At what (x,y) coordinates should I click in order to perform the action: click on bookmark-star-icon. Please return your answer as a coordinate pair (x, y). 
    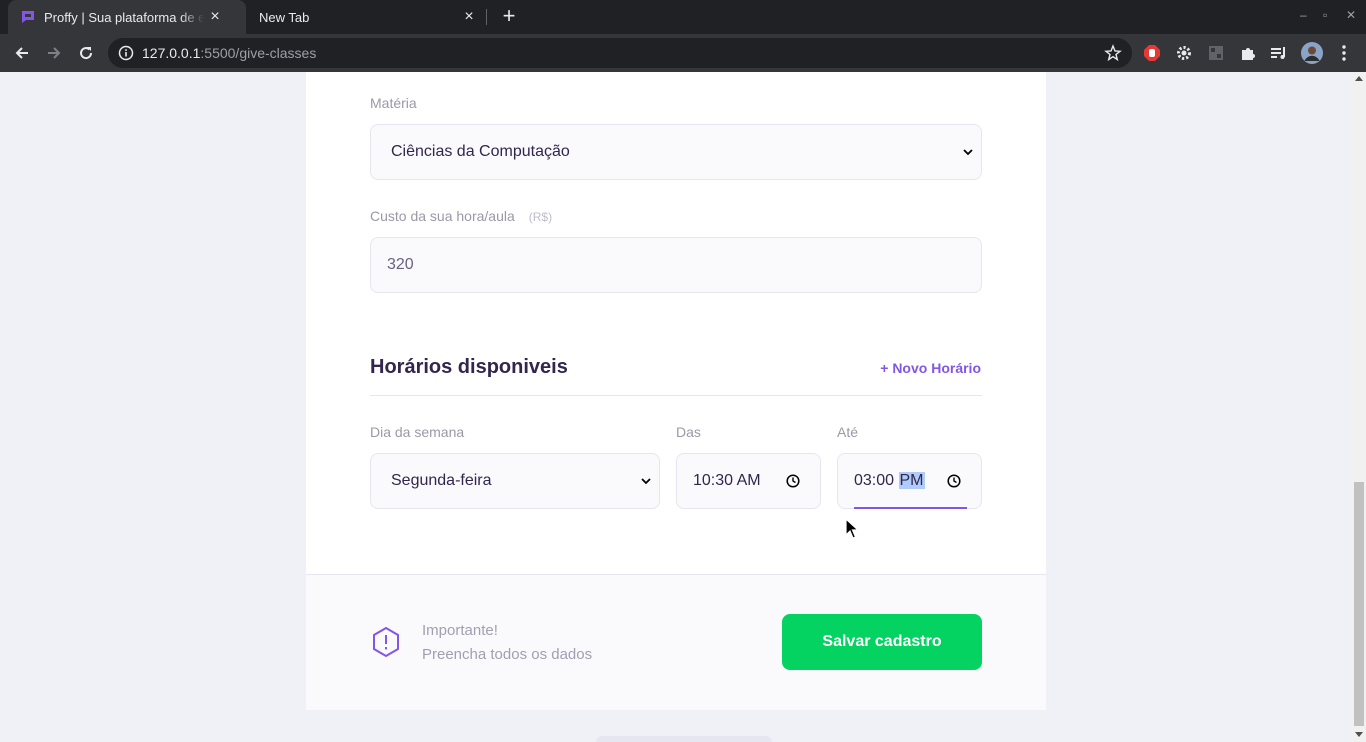
    Looking at the image, I should click on (1113, 53).